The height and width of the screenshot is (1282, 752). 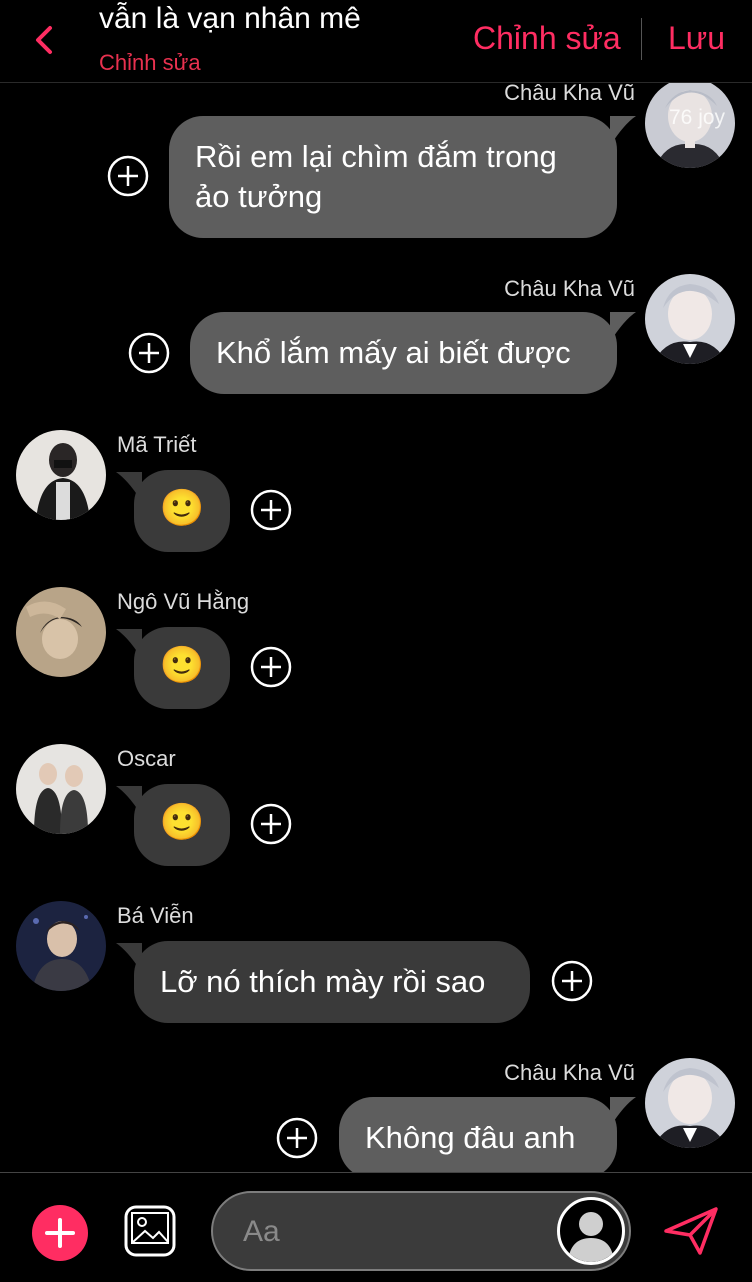 I want to click on chat-title: vẫn là vạn nhân mê, so click(x=230, y=18).